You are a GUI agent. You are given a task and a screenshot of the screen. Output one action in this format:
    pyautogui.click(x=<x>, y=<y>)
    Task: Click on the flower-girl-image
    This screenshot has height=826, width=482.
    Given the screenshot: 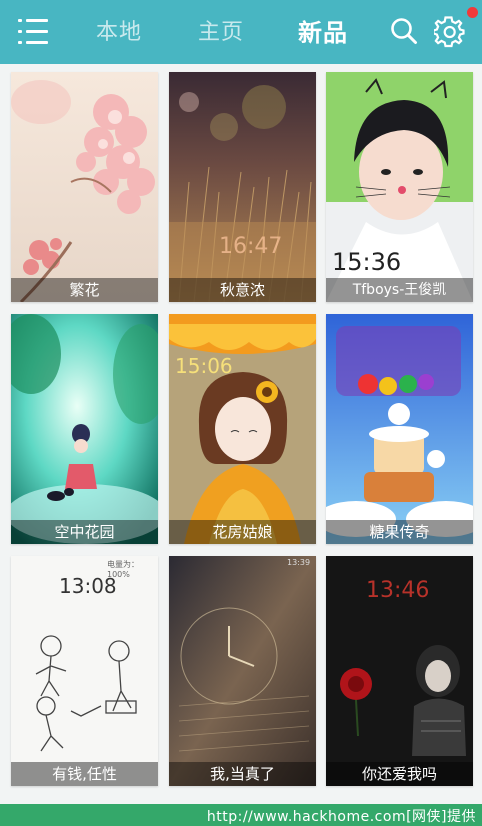 What is the action you would take?
    pyautogui.click(x=242, y=429)
    